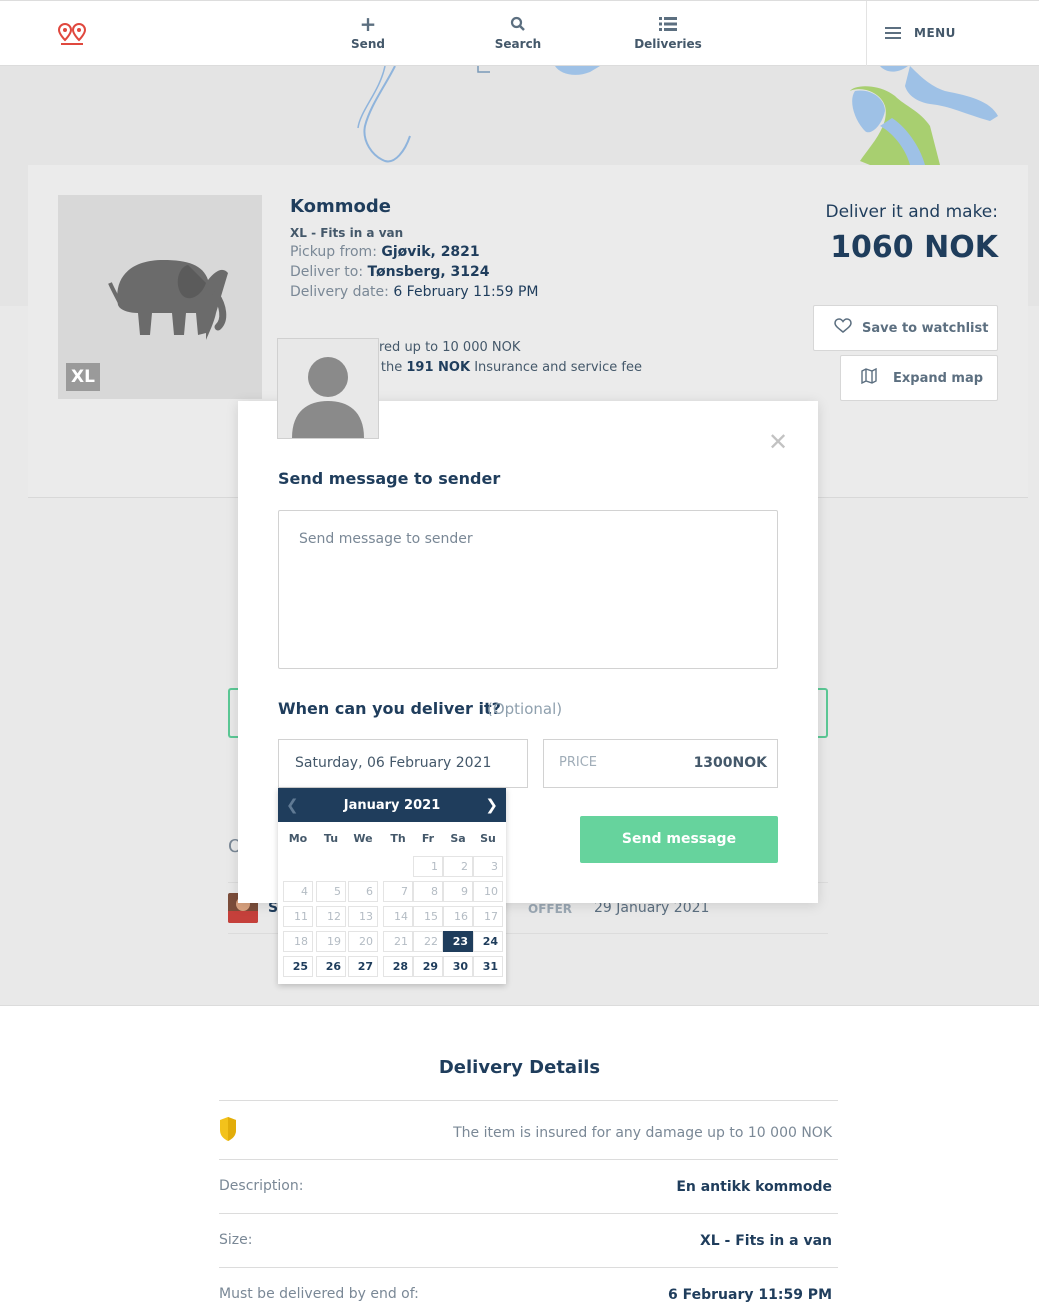 This screenshot has width=1039, height=1309. I want to click on weekday-label: Fr, so click(428, 838).